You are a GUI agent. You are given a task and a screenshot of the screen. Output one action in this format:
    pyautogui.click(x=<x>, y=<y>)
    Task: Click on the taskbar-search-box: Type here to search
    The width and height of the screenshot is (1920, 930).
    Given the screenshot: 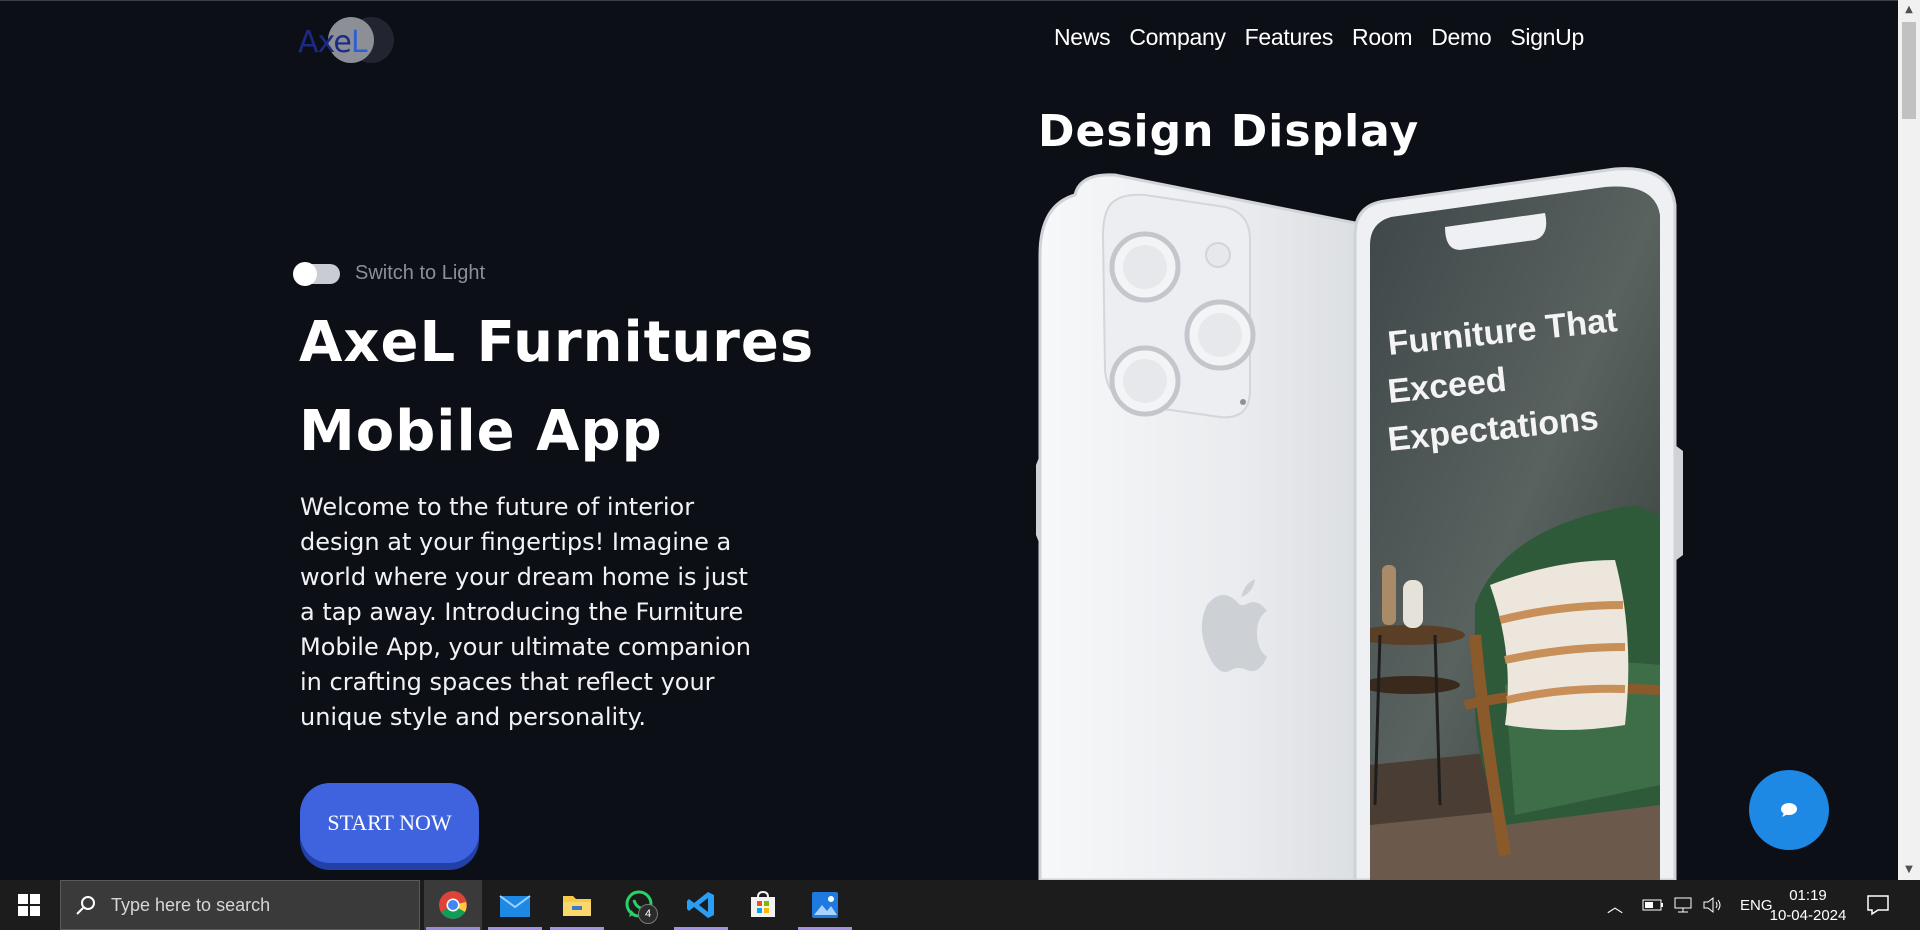 What is the action you would take?
    pyautogui.click(x=240, y=905)
    